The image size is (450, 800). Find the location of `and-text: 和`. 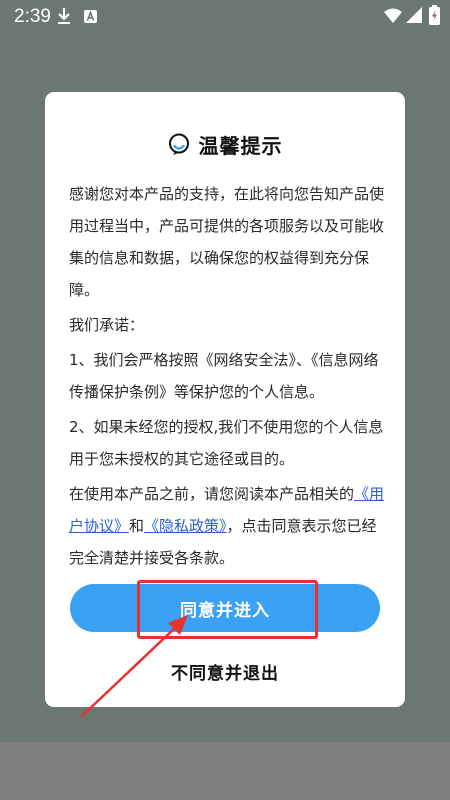

and-text: 和 is located at coordinates (137, 526).